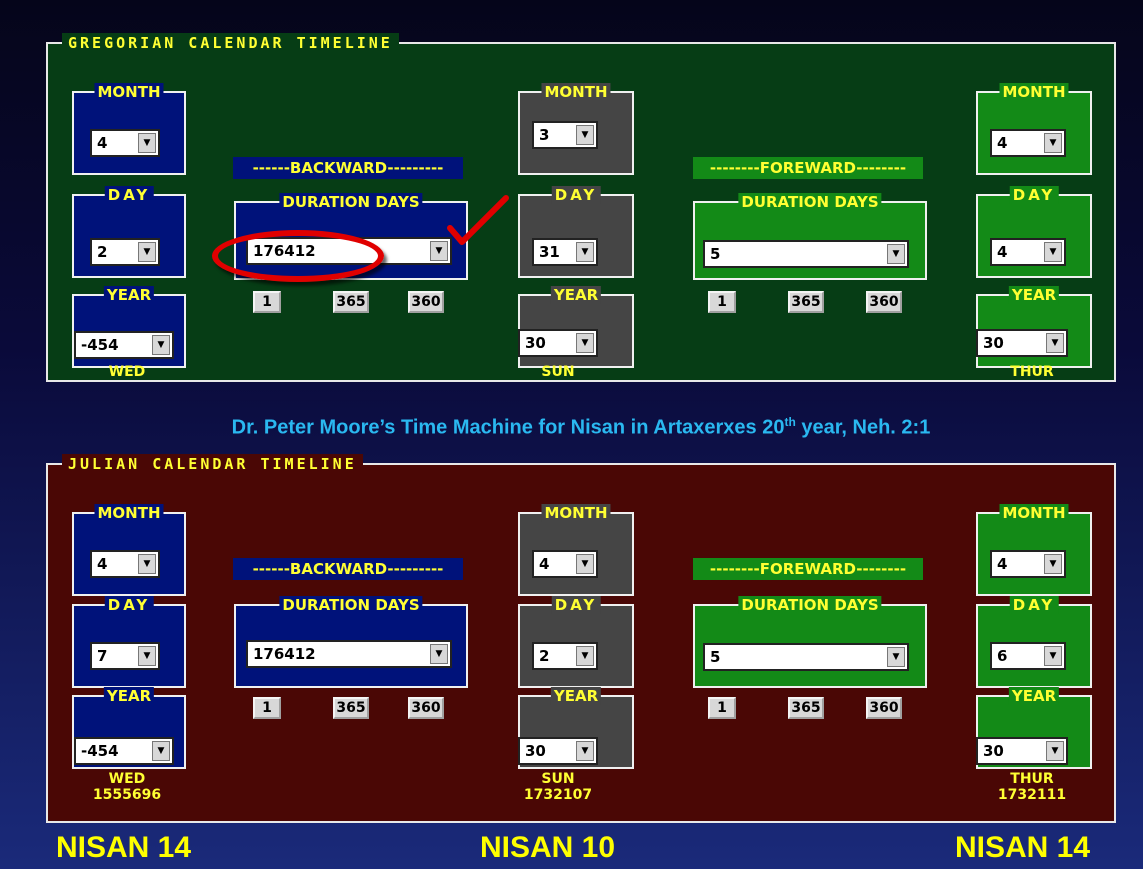 The image size is (1143, 869). I want to click on greg-forward-1-button: 1, so click(722, 302).